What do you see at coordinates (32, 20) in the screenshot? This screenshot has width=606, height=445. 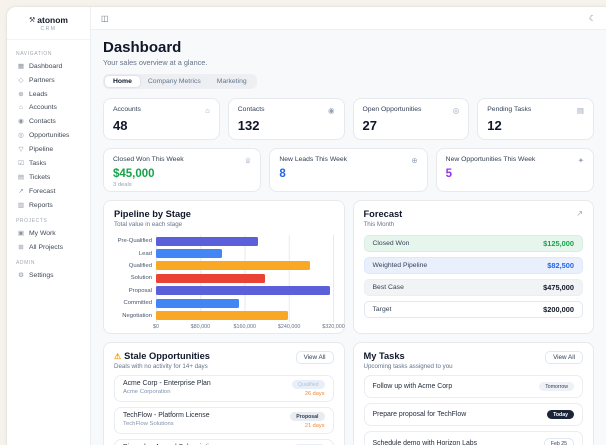 I see `logo-icon: ⚒` at bounding box center [32, 20].